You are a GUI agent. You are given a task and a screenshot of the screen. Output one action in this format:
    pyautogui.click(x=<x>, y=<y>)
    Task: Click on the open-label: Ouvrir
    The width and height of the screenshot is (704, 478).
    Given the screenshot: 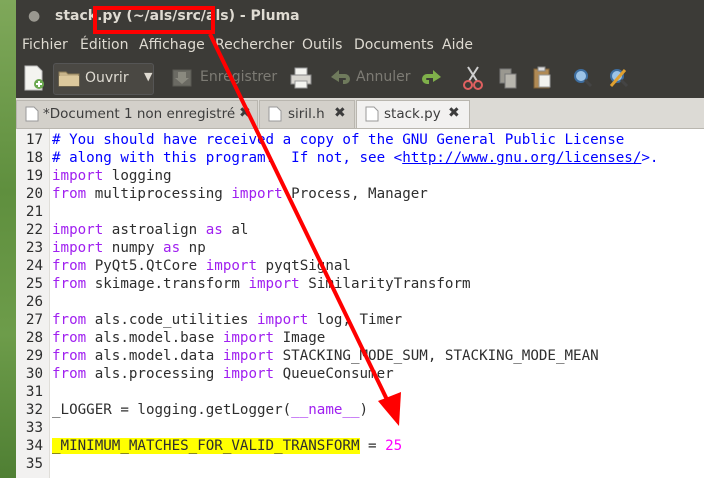 What is the action you would take?
    pyautogui.click(x=107, y=78)
    